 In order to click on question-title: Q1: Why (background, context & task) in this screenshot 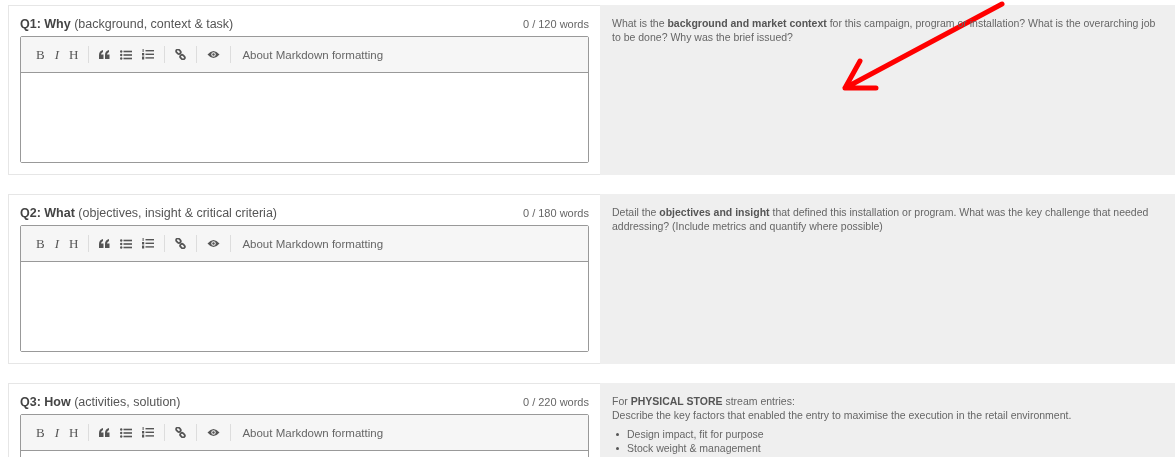, I will do `click(127, 24)`.